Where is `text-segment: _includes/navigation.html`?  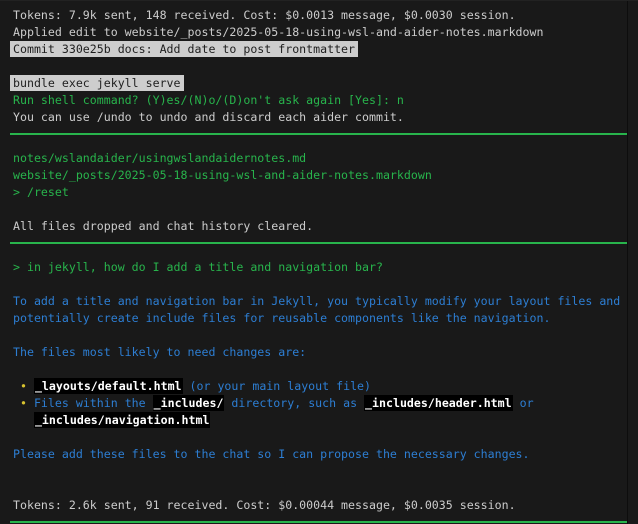 text-segment: _includes/navigation.html is located at coordinates (122, 420).